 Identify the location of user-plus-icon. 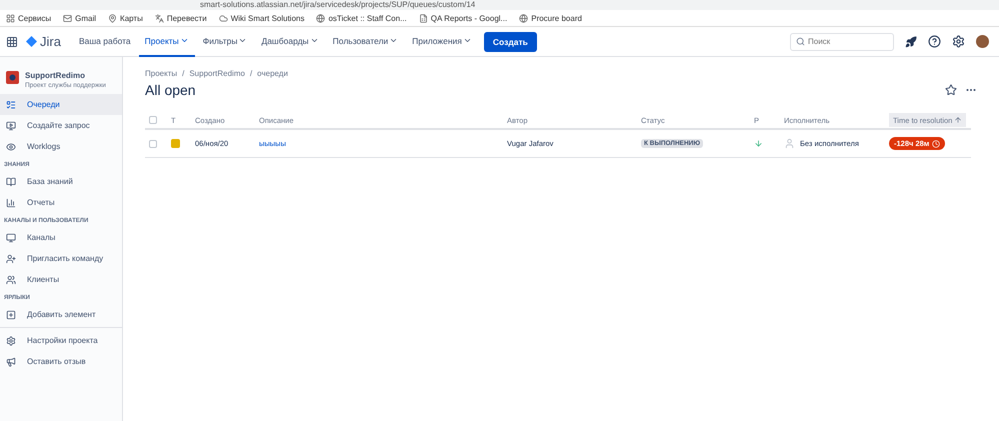
(11, 259).